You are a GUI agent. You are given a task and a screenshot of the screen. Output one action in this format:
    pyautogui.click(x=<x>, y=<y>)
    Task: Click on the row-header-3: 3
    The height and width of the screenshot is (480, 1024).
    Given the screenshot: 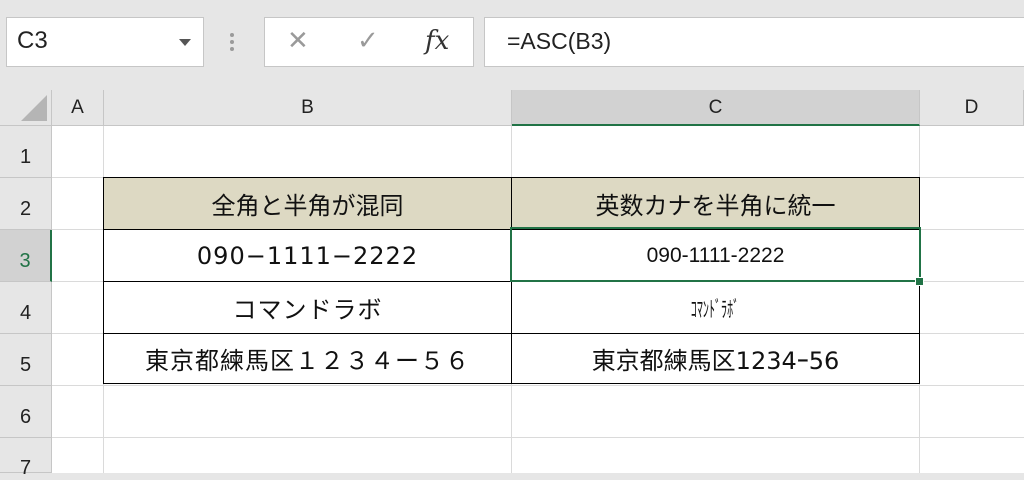 What is the action you would take?
    pyautogui.click(x=26, y=256)
    